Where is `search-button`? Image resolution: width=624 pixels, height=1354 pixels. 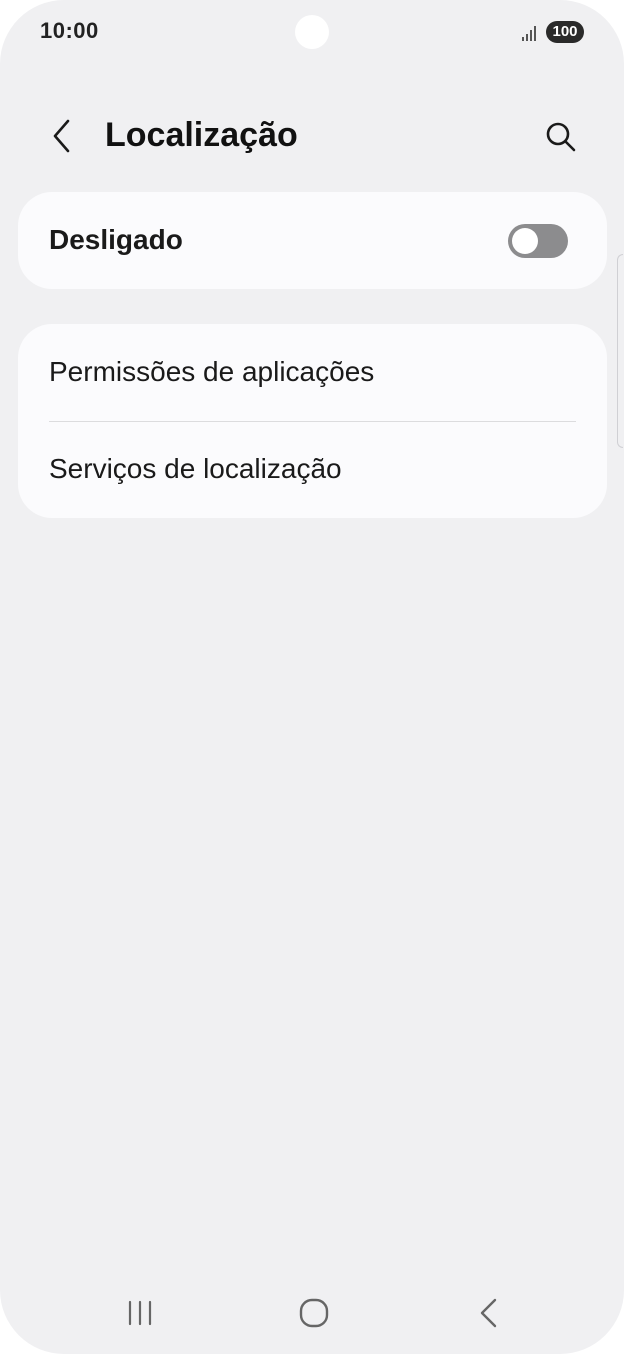
search-button is located at coordinates (561, 137).